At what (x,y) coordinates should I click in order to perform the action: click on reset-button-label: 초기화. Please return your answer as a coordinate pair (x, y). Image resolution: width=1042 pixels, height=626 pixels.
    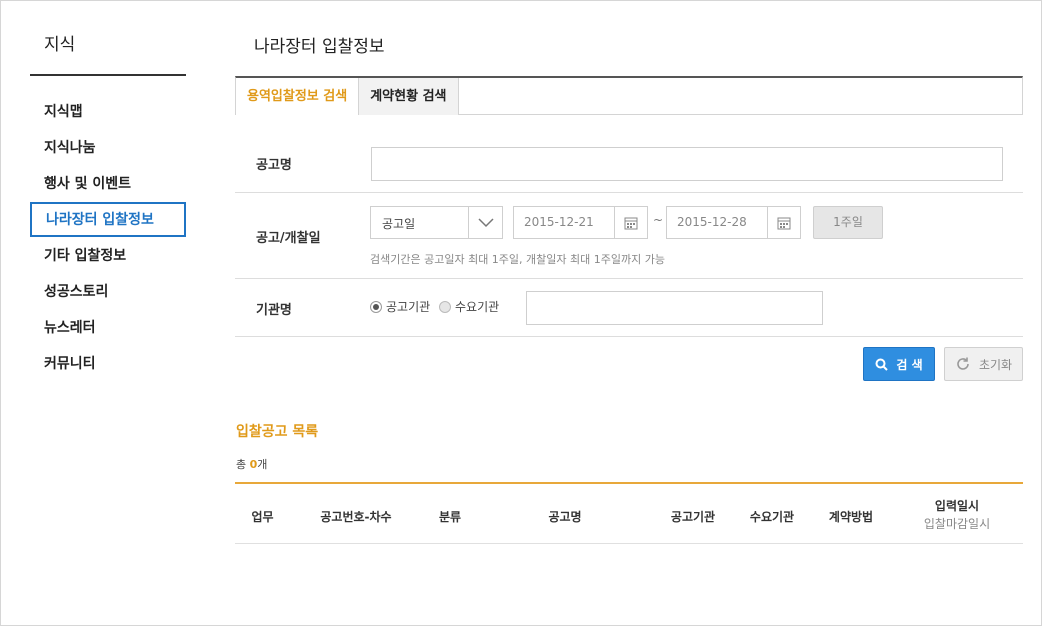
    Looking at the image, I should click on (995, 364).